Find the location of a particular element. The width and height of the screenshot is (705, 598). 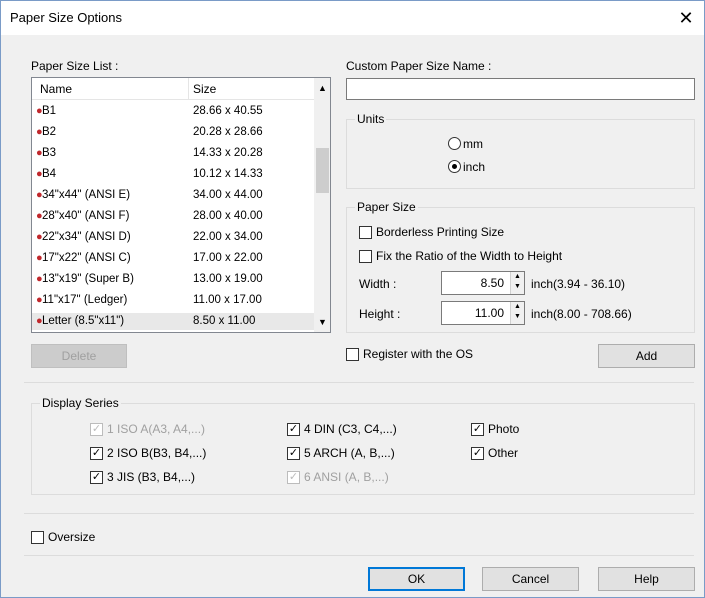

paper-size: 22.00 x 34.00 is located at coordinates (228, 237).